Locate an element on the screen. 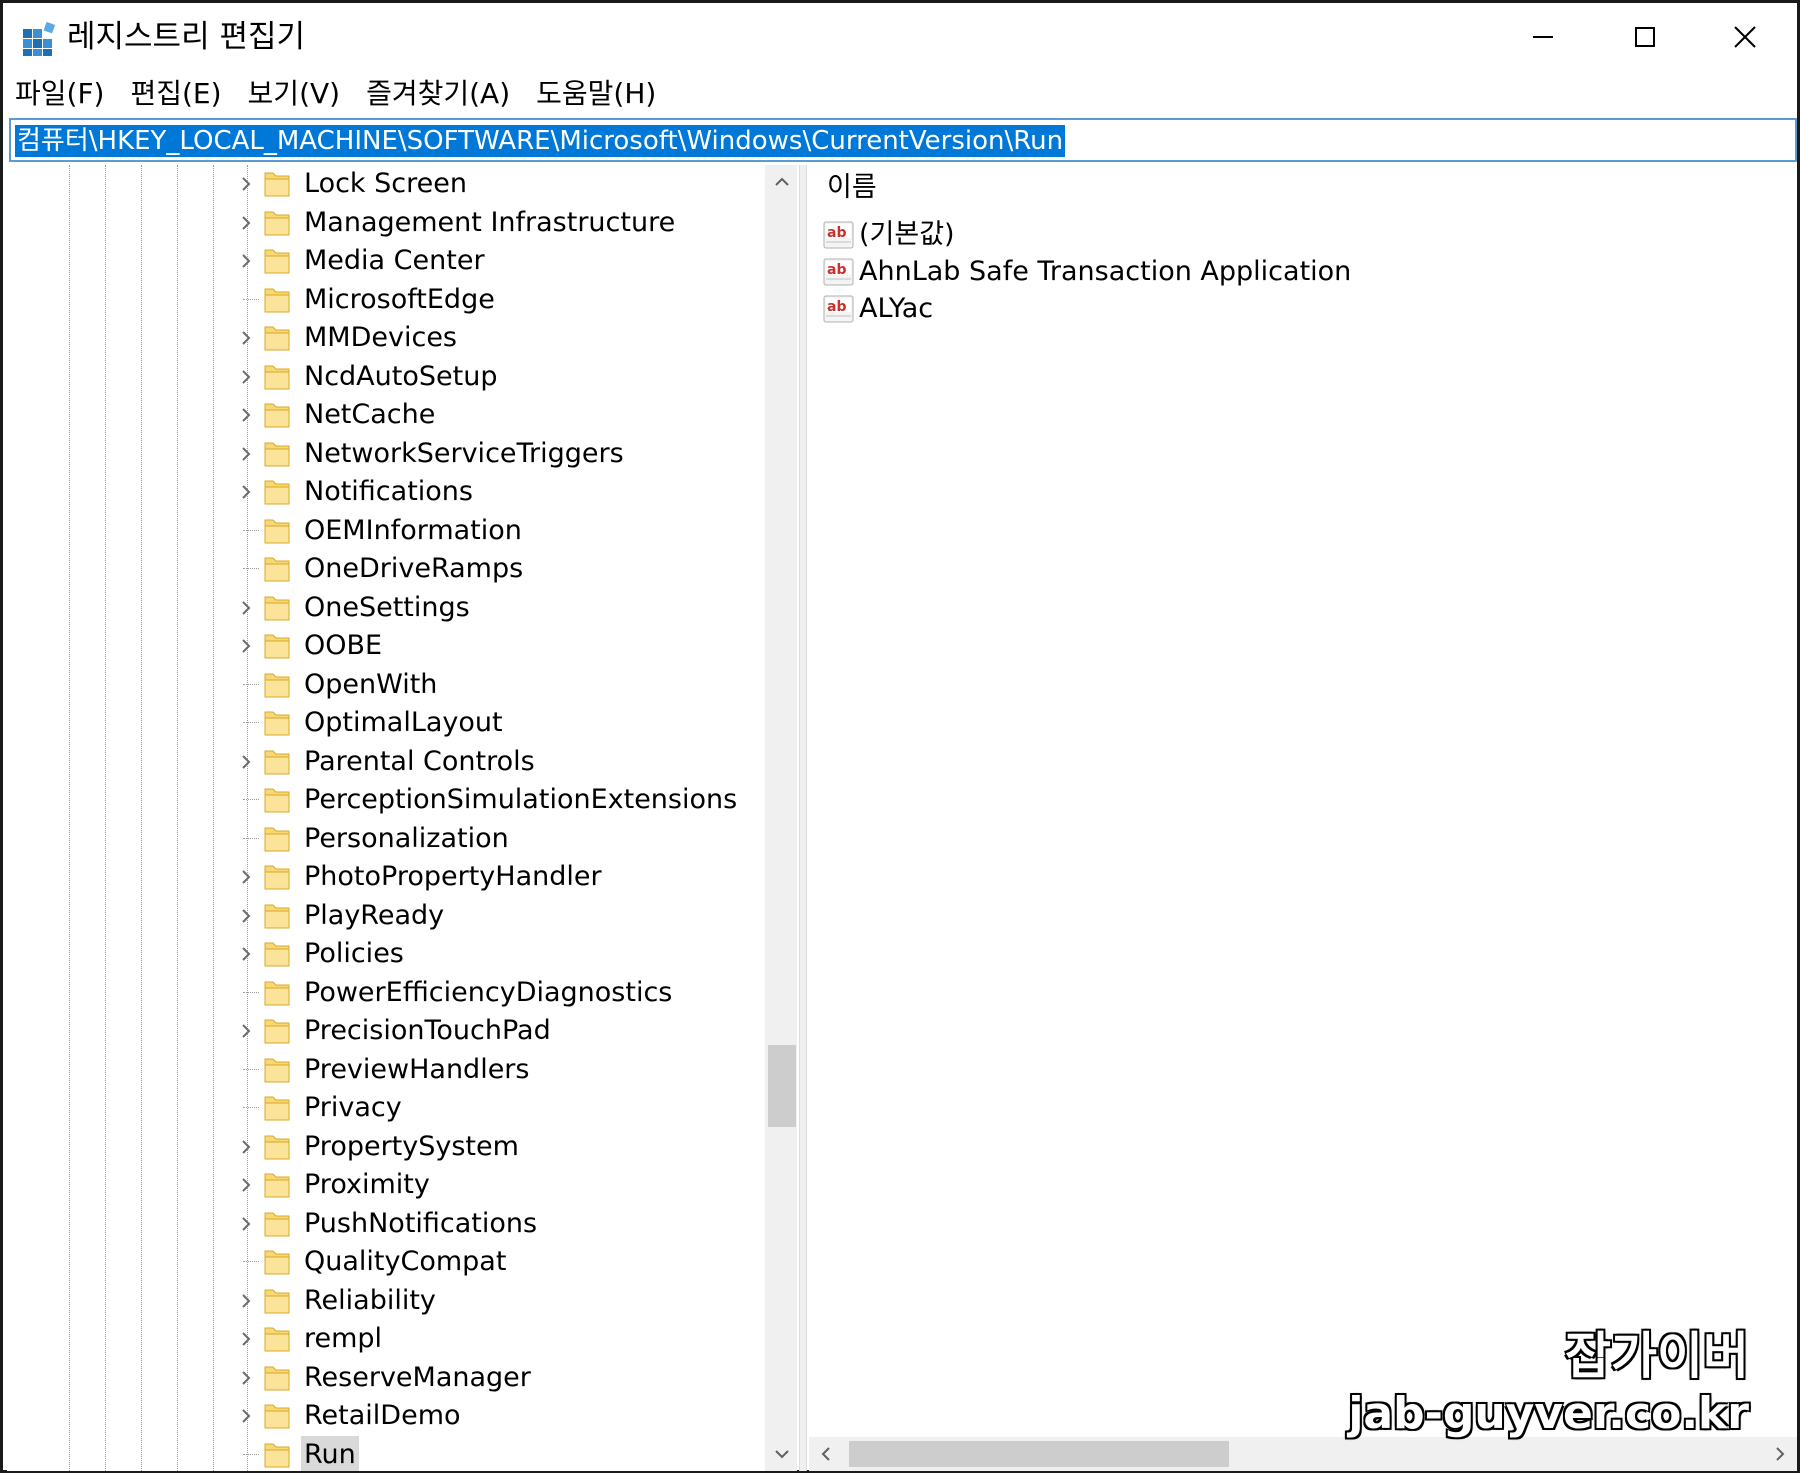 Image resolution: width=1800 pixels, height=1473 pixels. tree-node: OOBE is located at coordinates (387, 646).